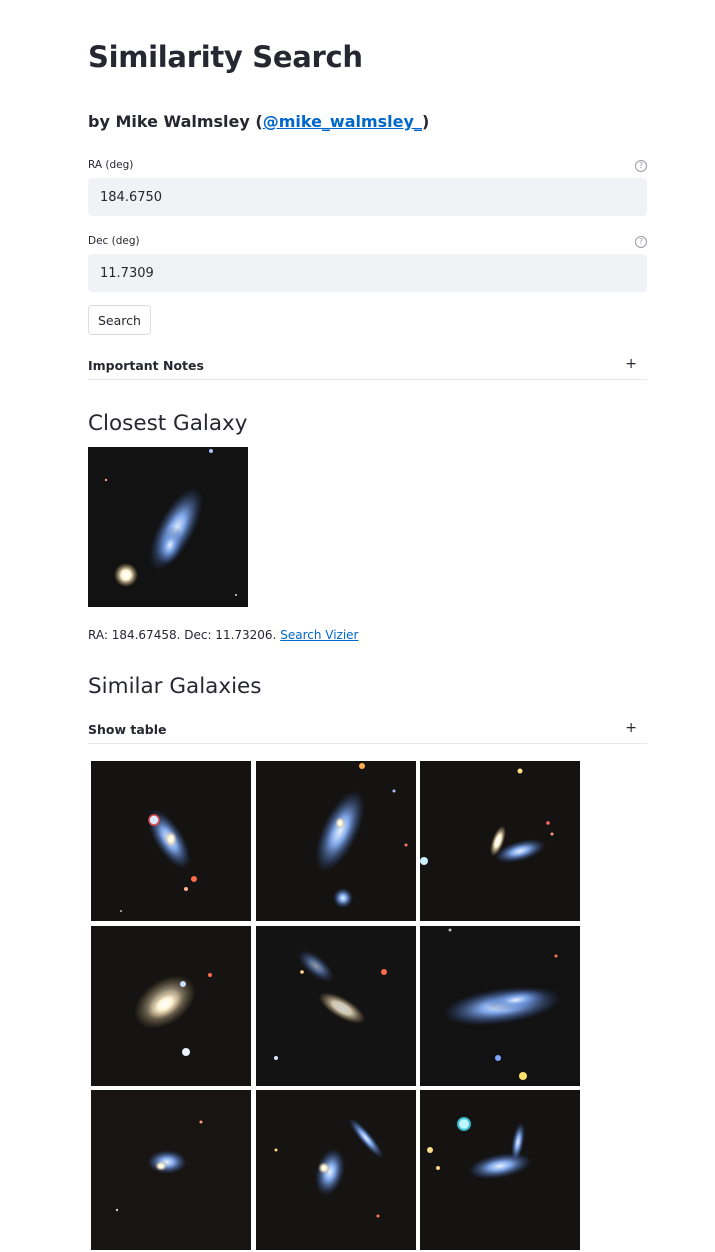 The image size is (715, 1252). I want to click on twitter-link: @mike_walmsley_, so click(342, 121).